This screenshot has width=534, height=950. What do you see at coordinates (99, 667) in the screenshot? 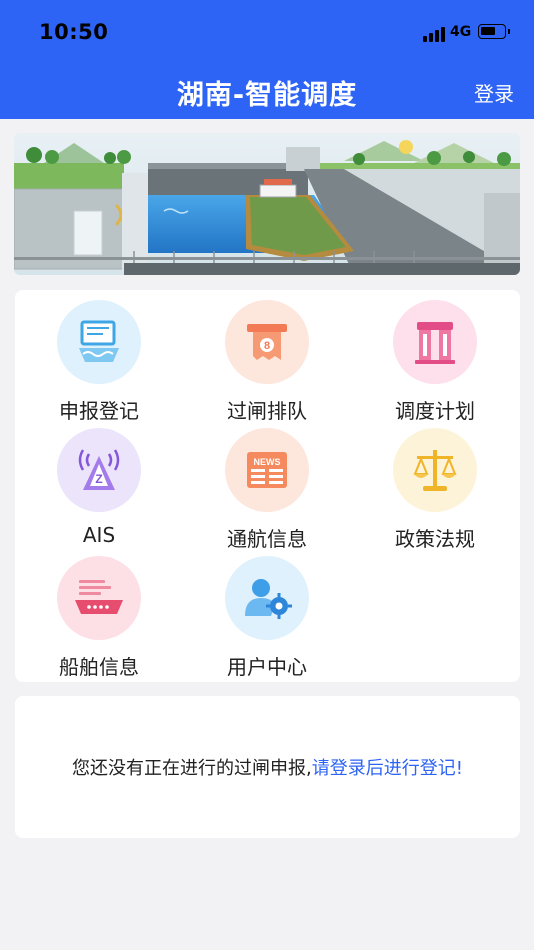
I see `menu-item-label: 船舶信息` at bounding box center [99, 667].